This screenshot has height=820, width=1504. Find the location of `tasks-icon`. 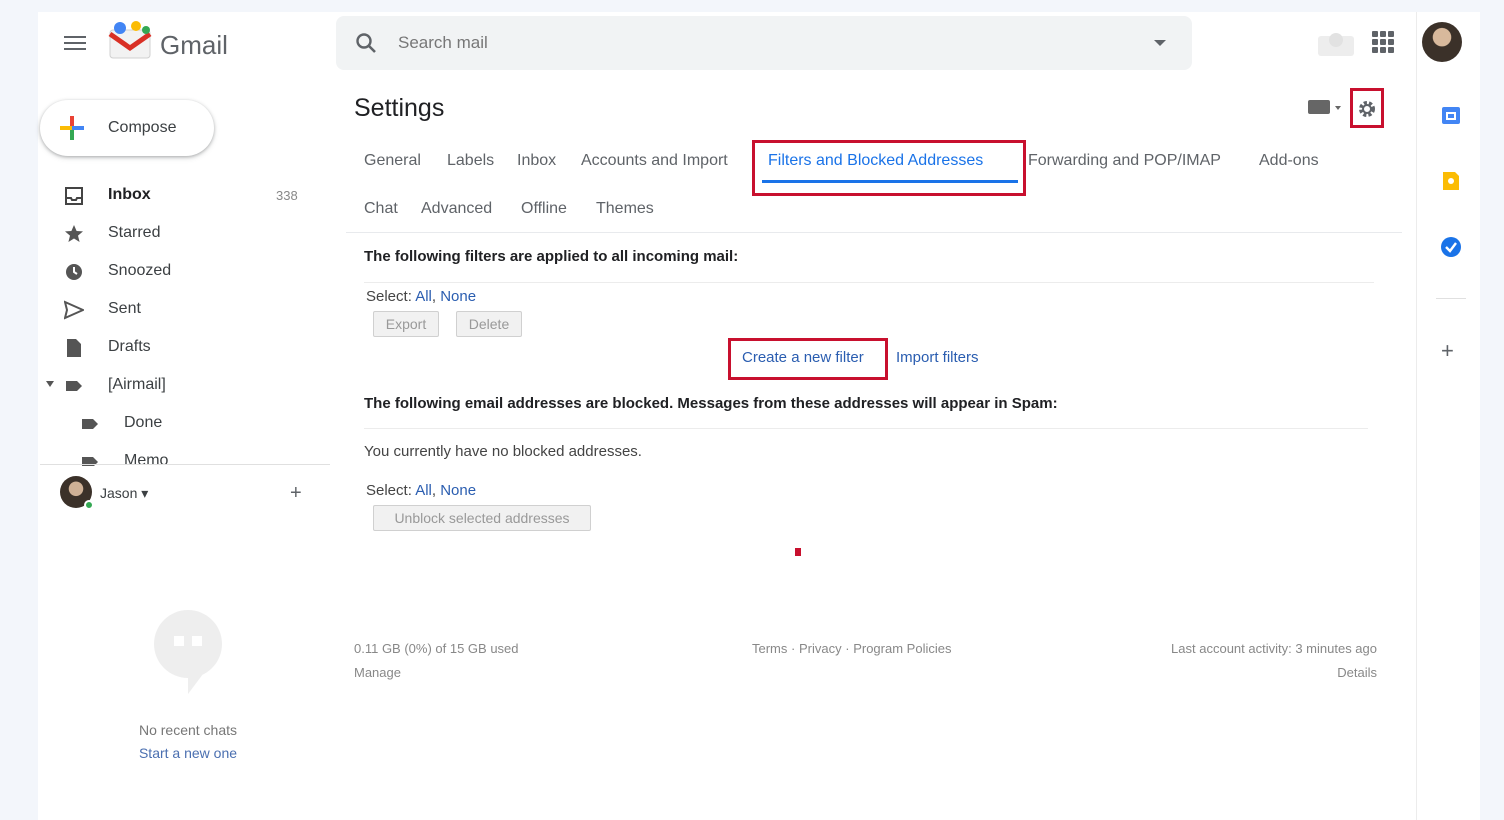

tasks-icon is located at coordinates (1451, 247).